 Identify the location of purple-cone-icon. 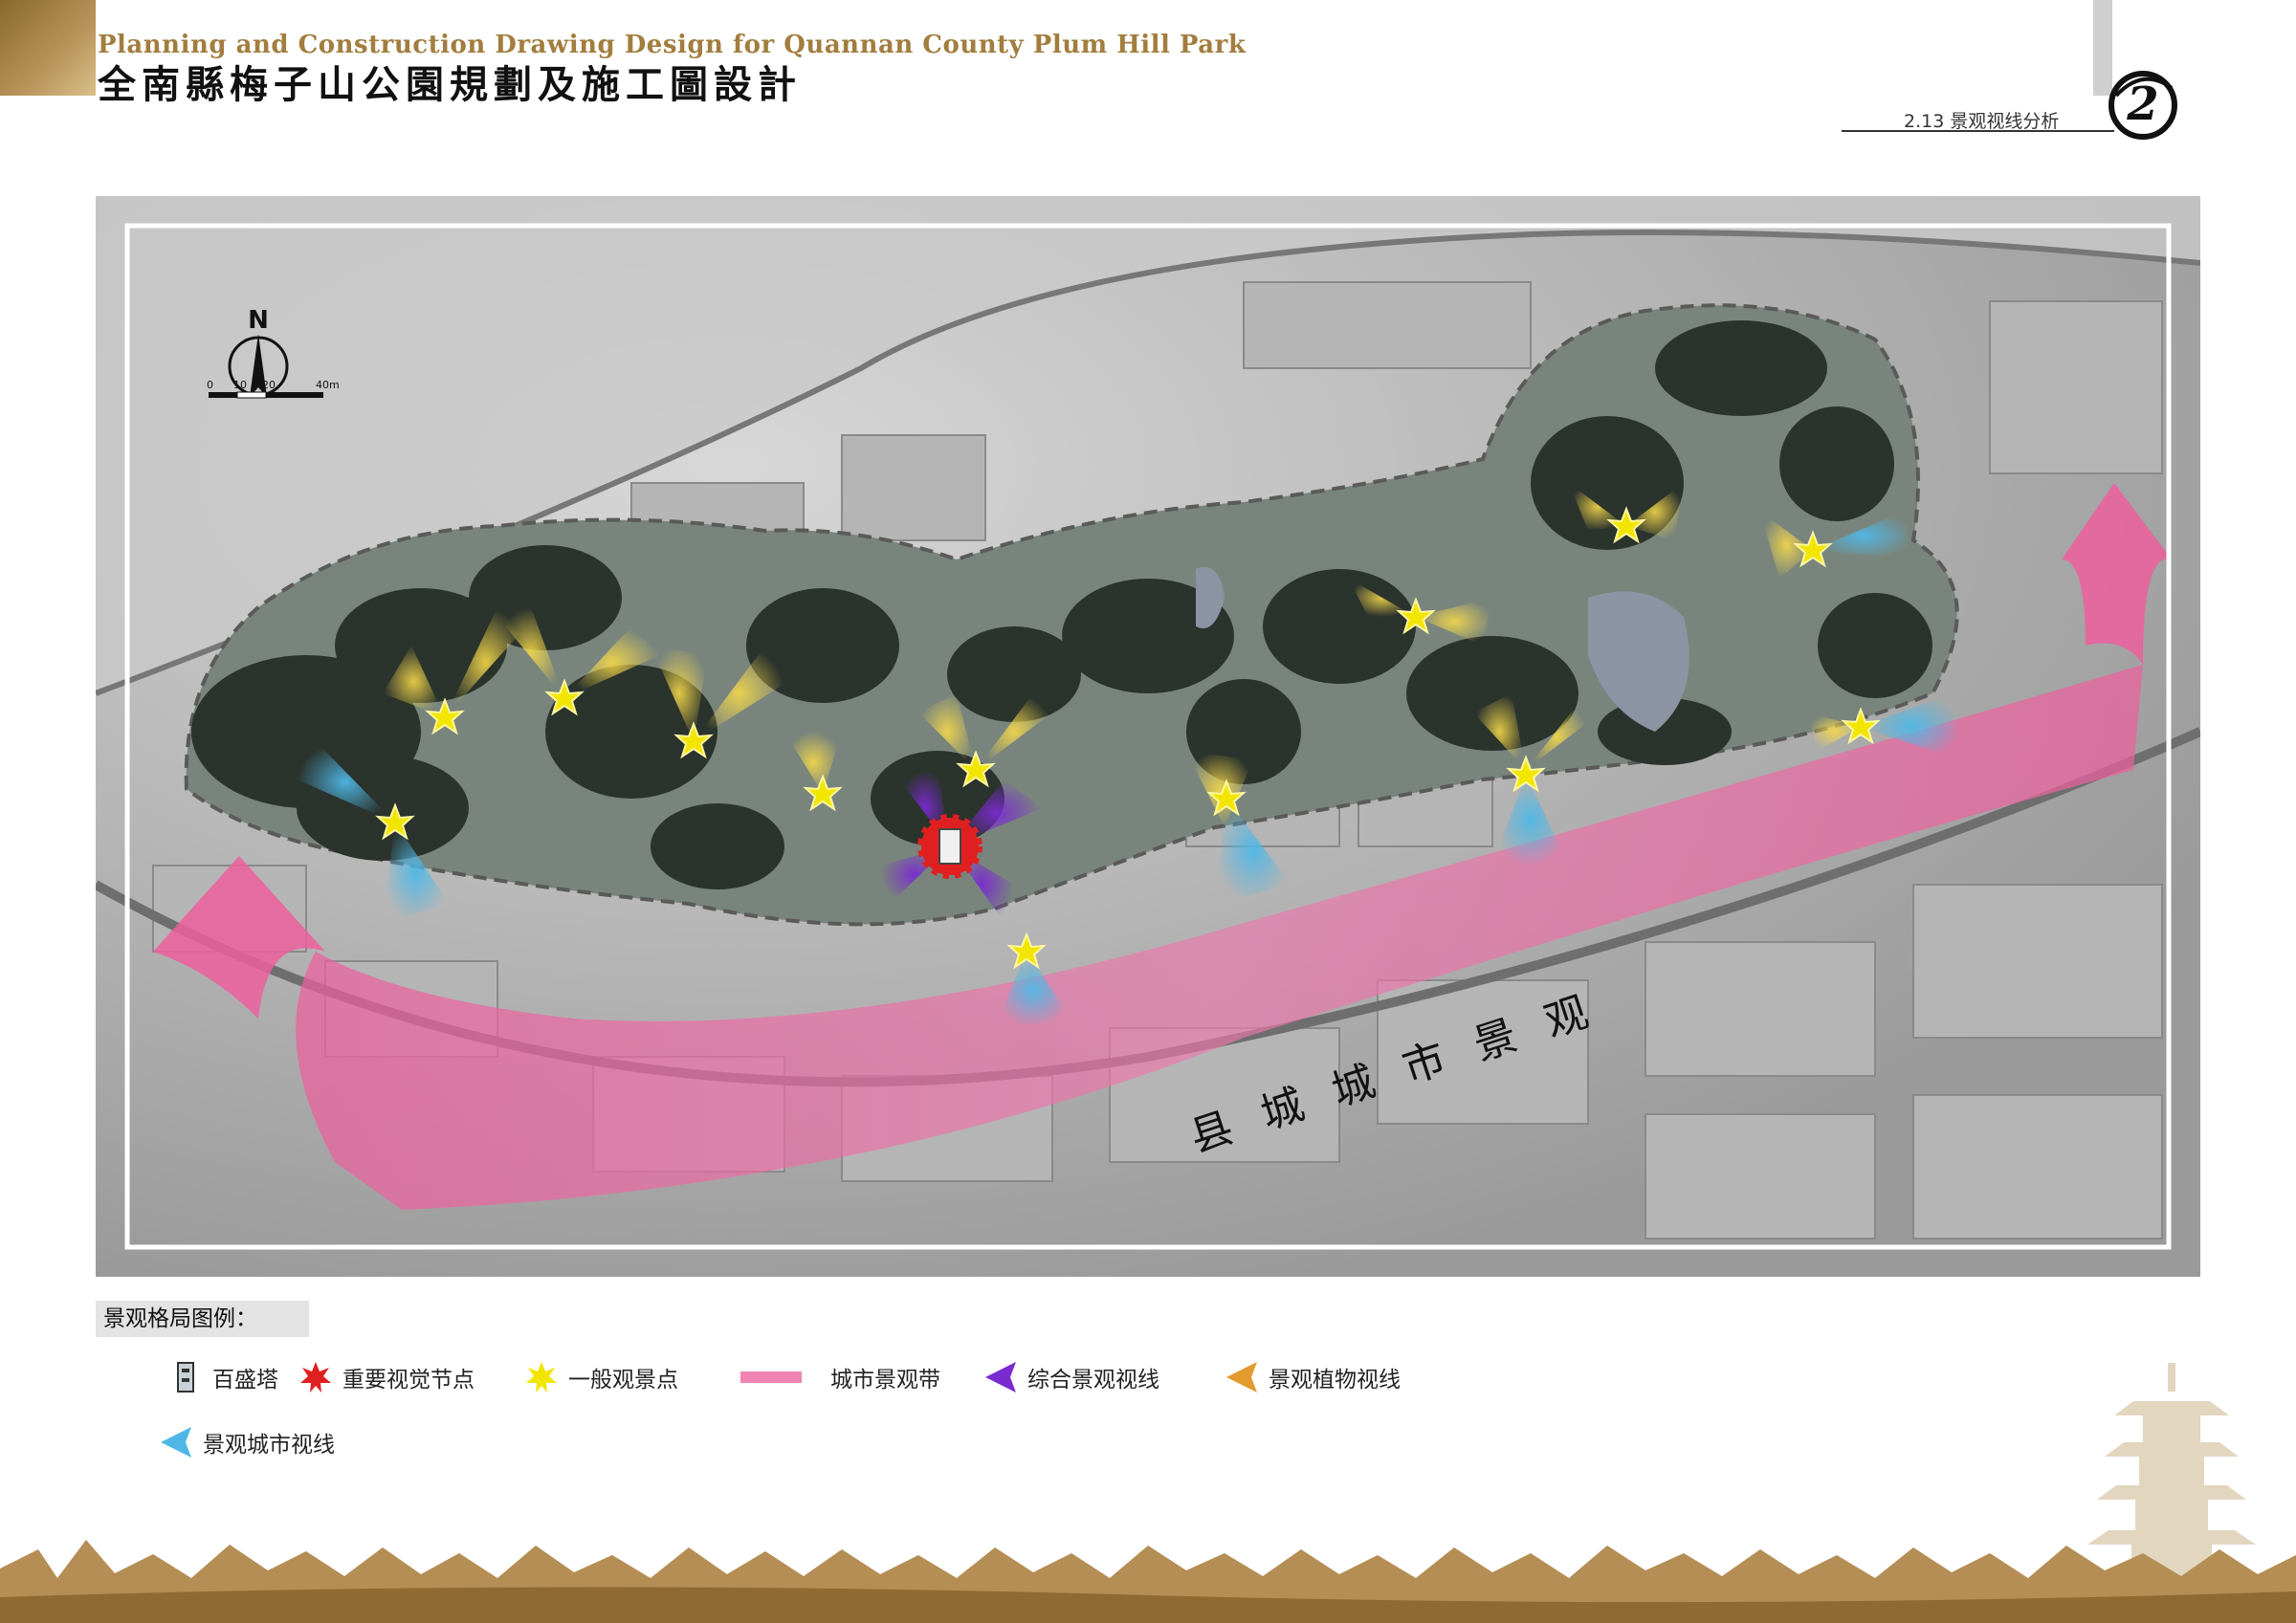
(1000, 1377).